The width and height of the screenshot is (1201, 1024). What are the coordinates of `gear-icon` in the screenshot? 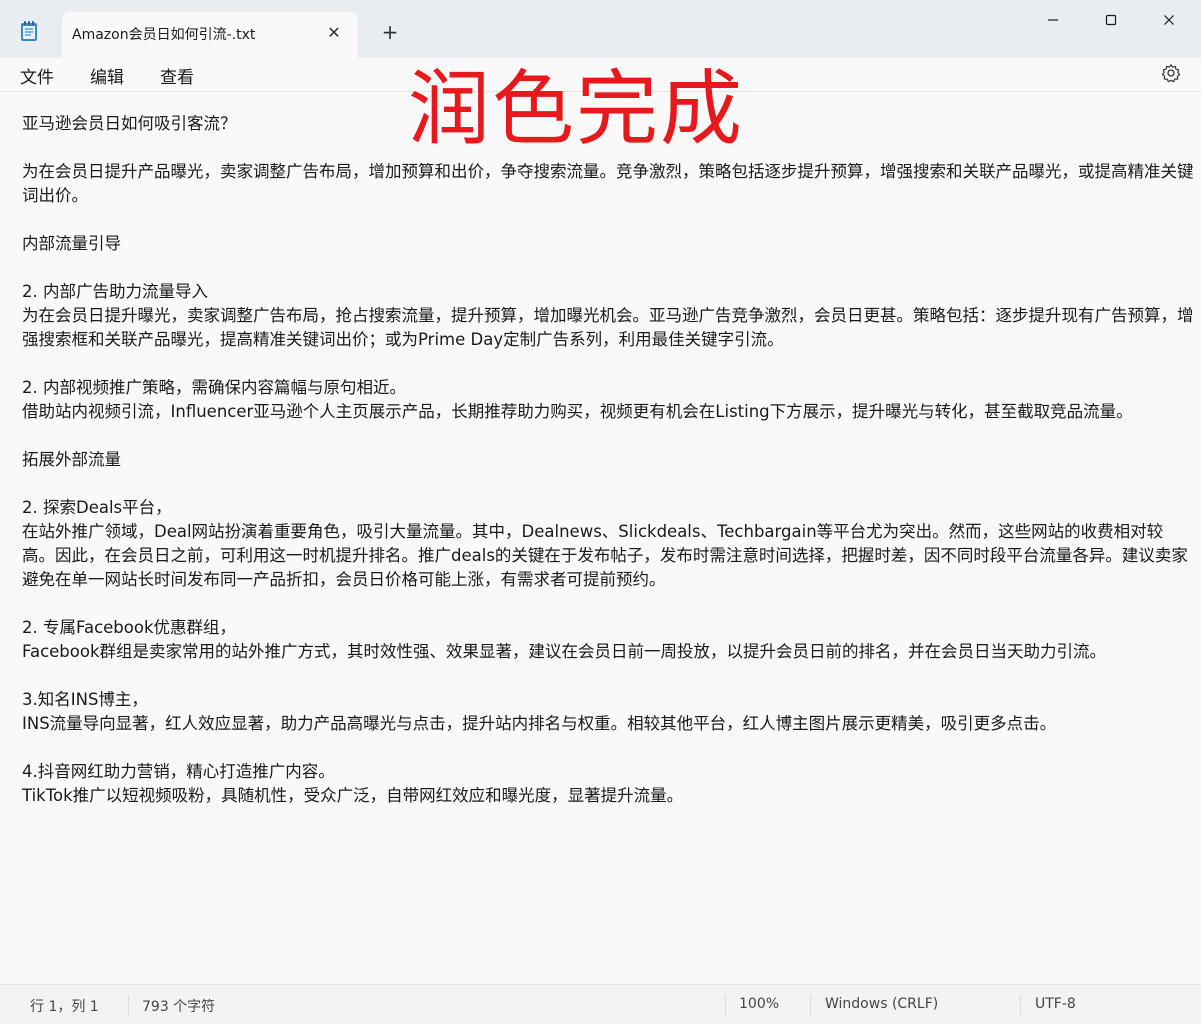 It's located at (1171, 75).